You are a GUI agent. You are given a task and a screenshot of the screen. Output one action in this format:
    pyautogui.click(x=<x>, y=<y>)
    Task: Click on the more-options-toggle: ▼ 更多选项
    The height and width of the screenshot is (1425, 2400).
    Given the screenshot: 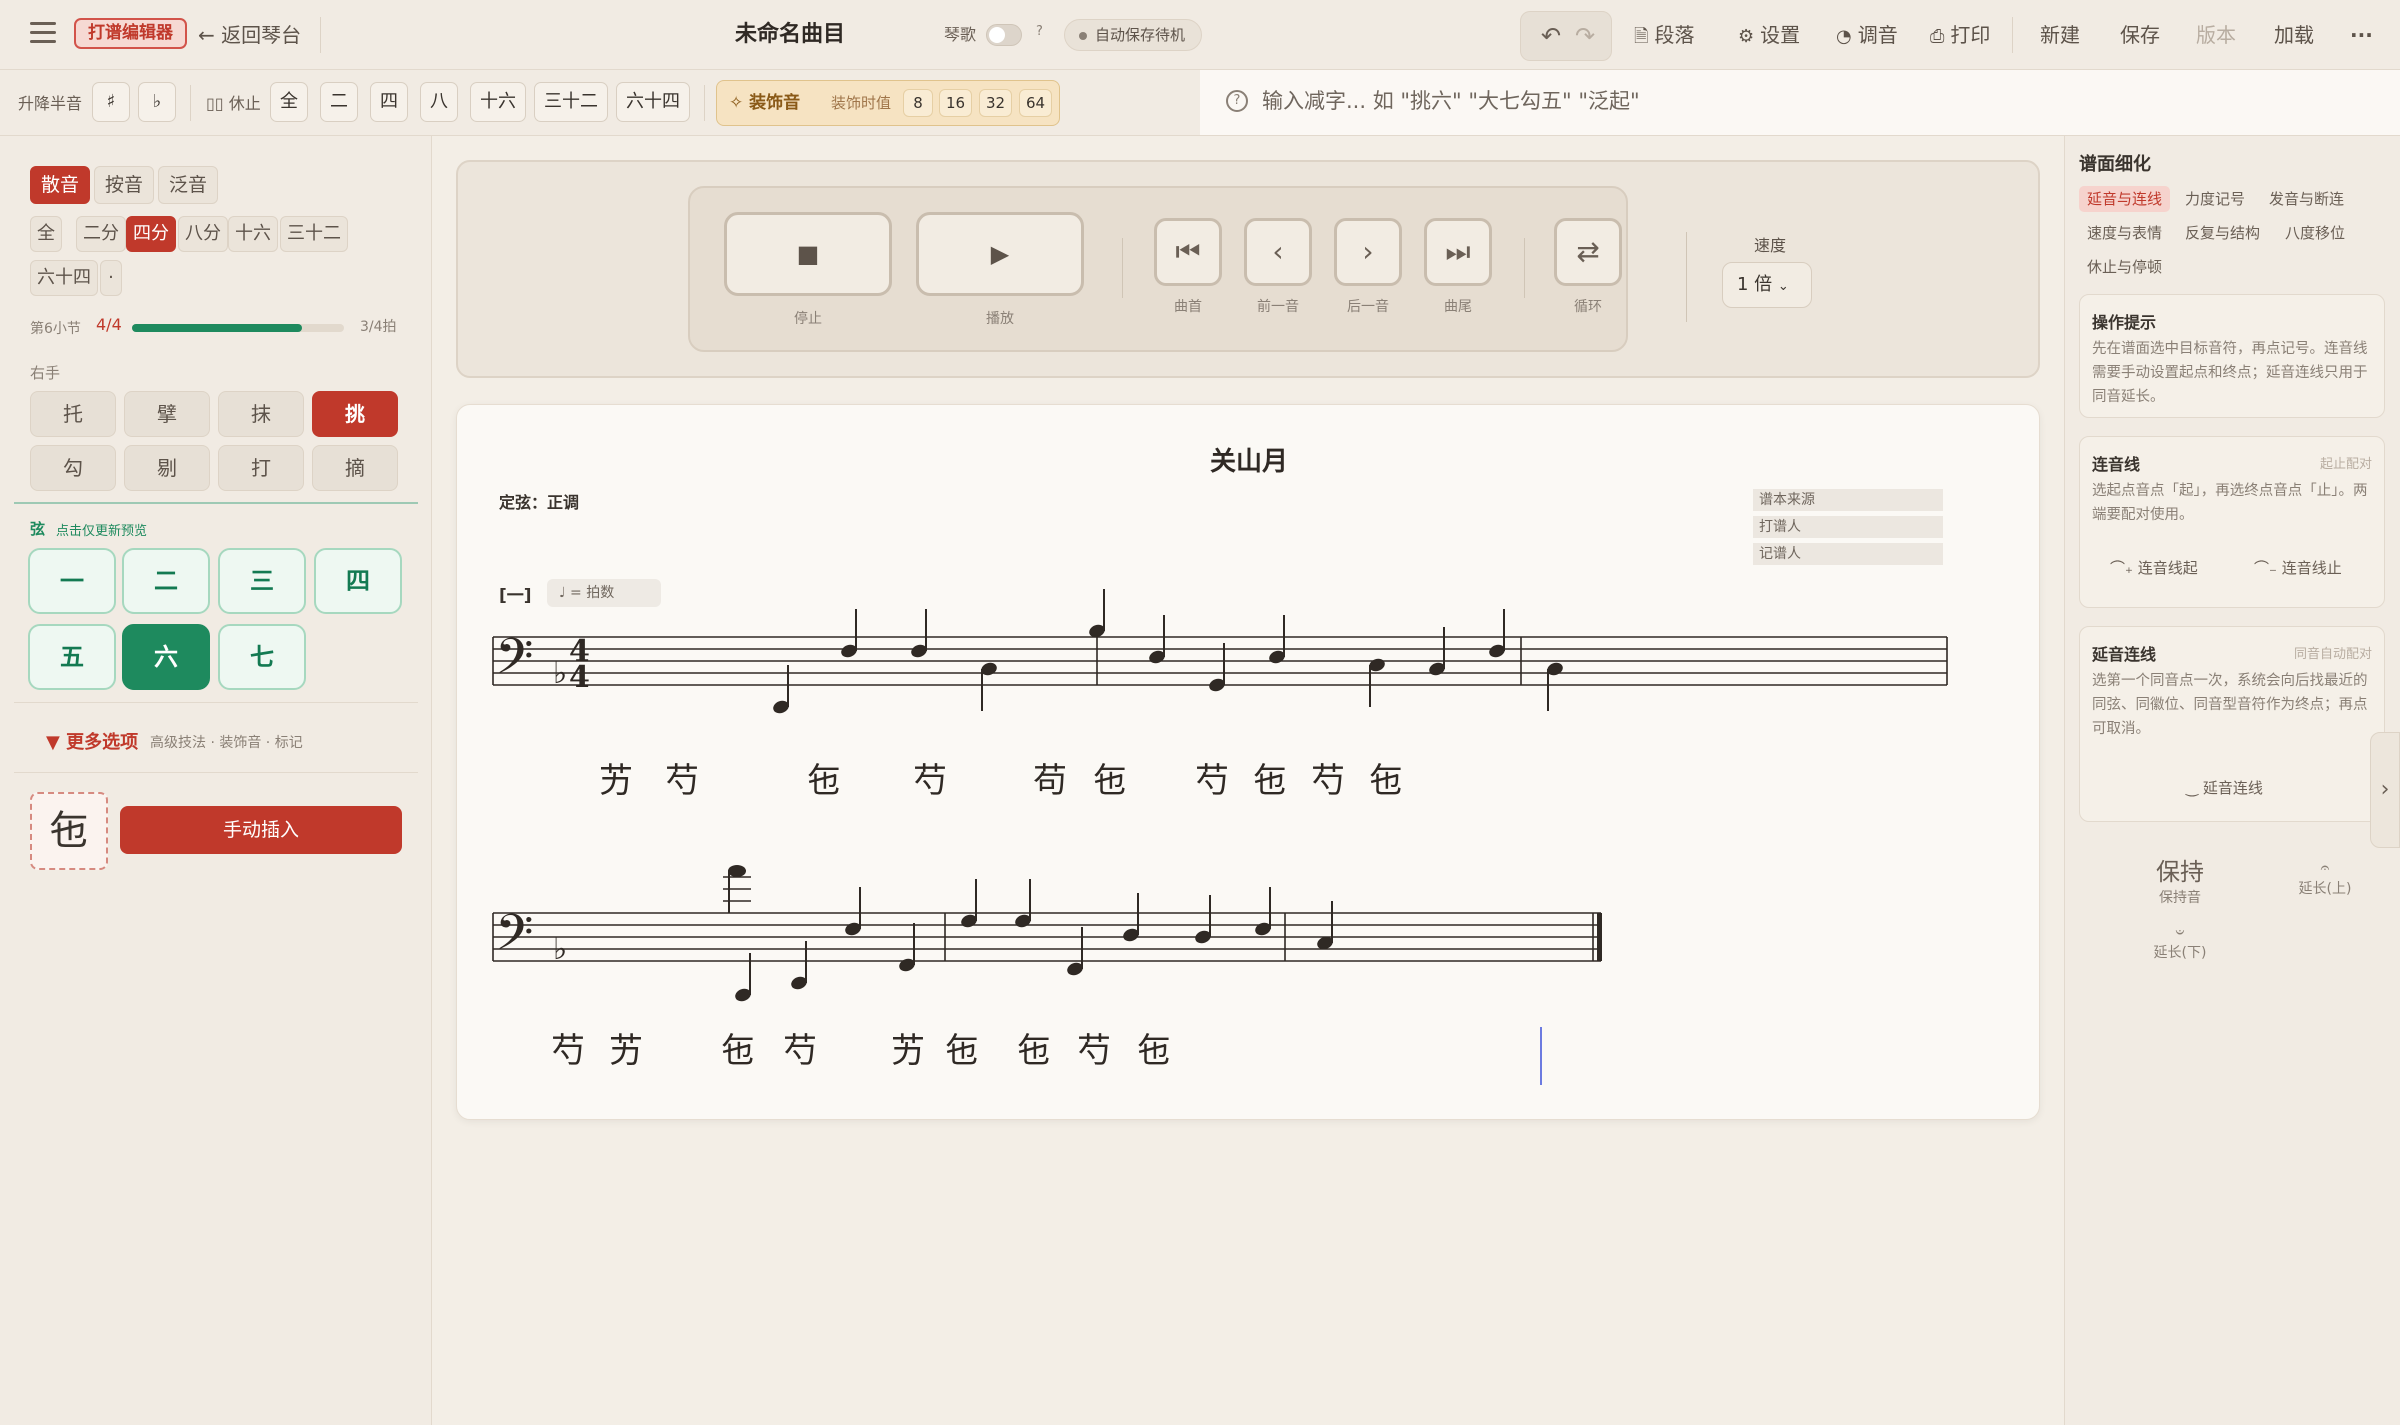 What is the action you would take?
    pyautogui.click(x=92, y=741)
    